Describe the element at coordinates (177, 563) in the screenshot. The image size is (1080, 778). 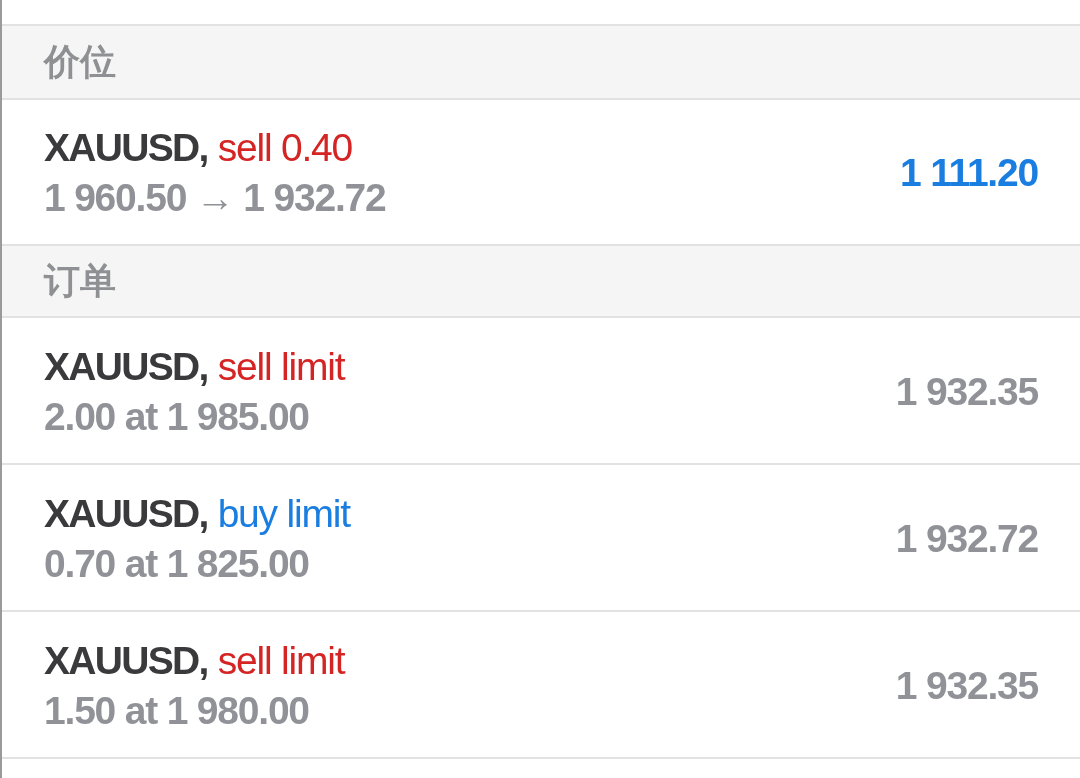
I see `price-detail: 0.70 at 1 825.00` at that location.